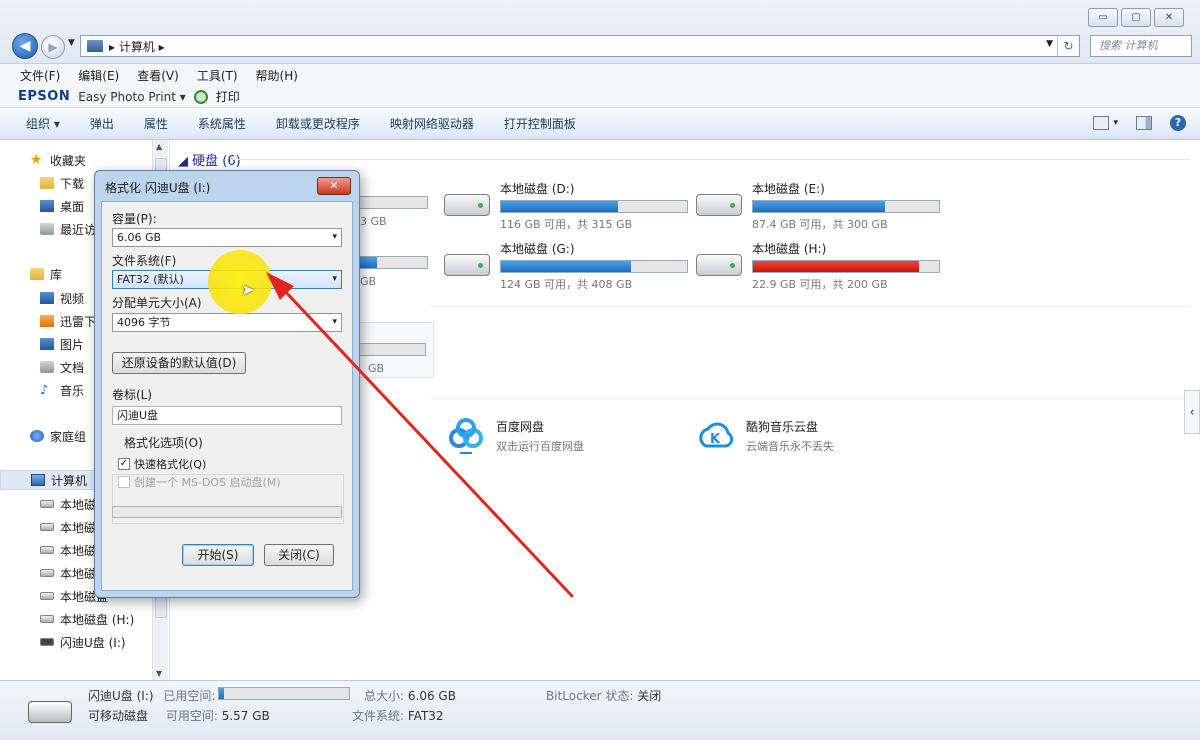 The image size is (1200, 740). What do you see at coordinates (1101, 123) in the screenshot?
I see `change-view-icon` at bounding box center [1101, 123].